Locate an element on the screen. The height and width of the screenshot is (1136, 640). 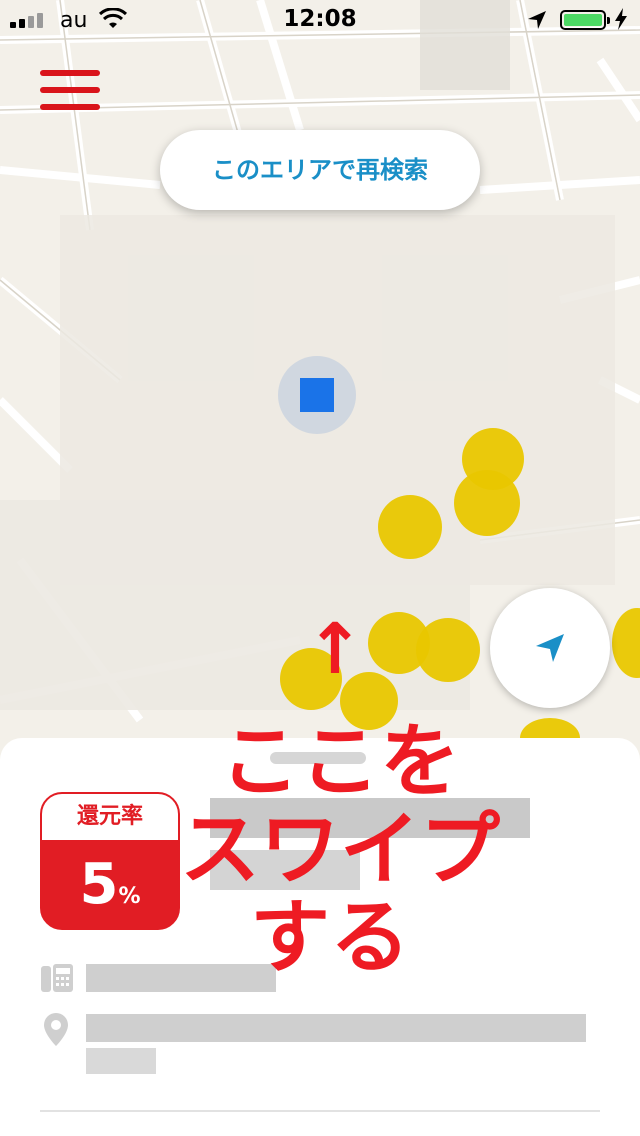
rate-value: 5 is located at coordinates (99, 884).